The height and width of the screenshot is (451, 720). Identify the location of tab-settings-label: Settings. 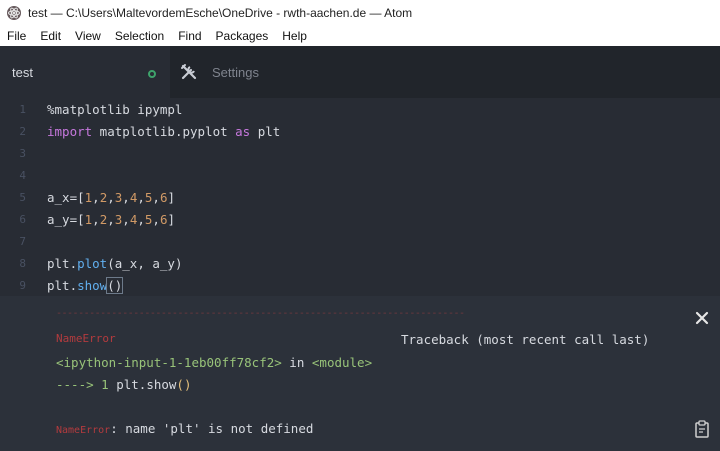
(235, 72).